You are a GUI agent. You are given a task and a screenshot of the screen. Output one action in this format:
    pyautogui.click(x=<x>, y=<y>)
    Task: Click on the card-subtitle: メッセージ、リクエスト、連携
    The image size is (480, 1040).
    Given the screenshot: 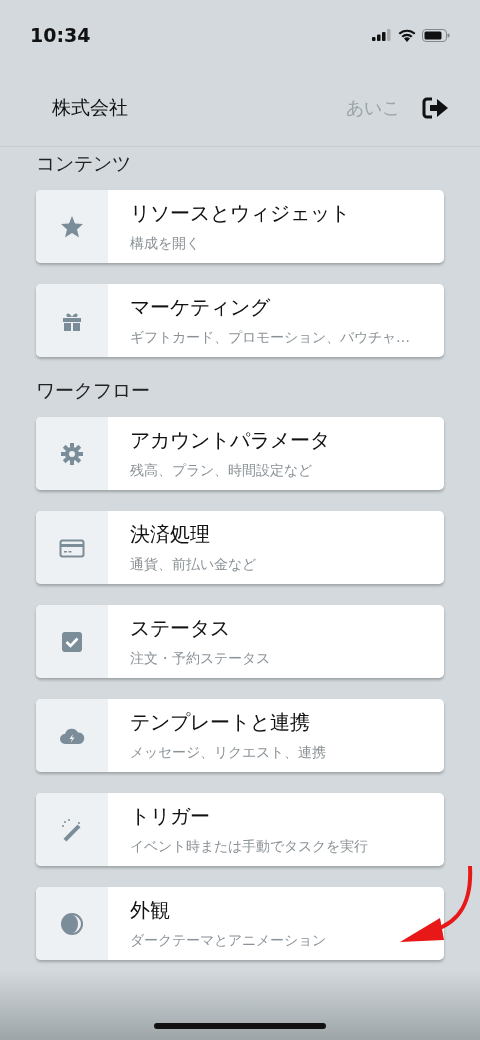 What is the action you would take?
    pyautogui.click(x=228, y=753)
    